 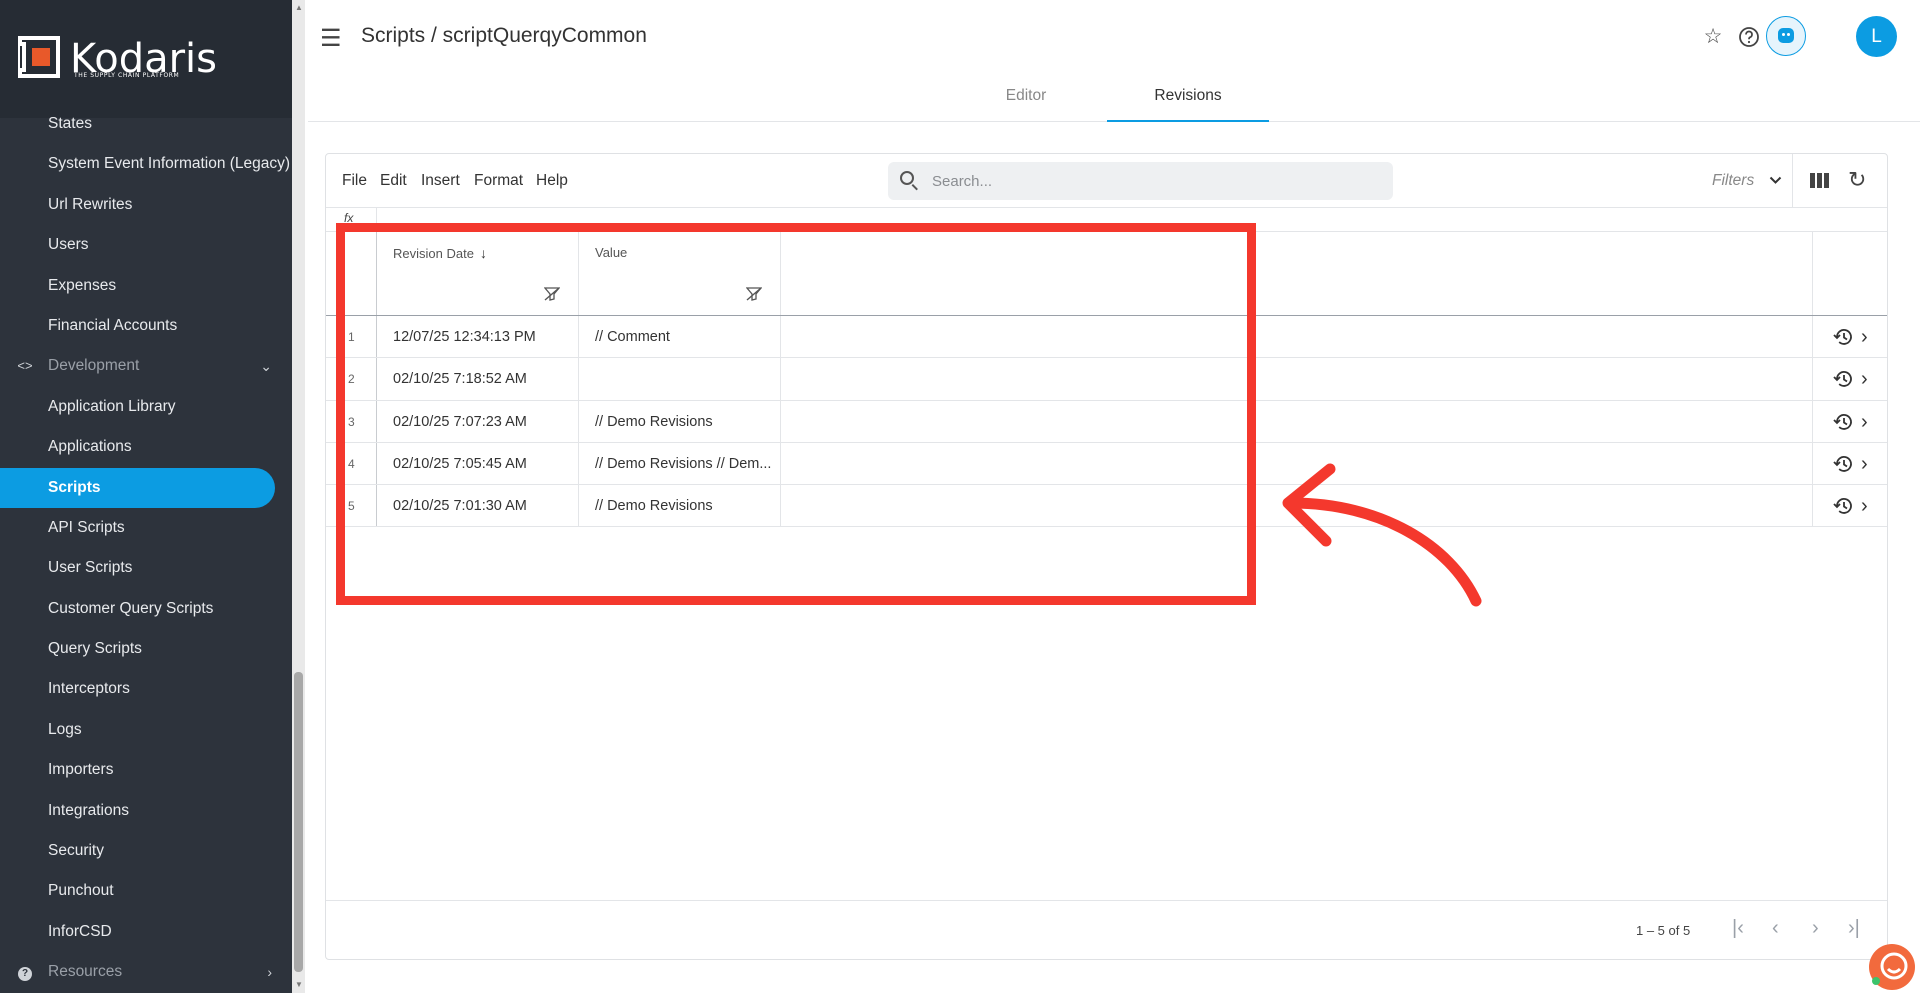 What do you see at coordinates (146, 528) in the screenshot?
I see `sidebar-item-api-scripts: API Scripts` at bounding box center [146, 528].